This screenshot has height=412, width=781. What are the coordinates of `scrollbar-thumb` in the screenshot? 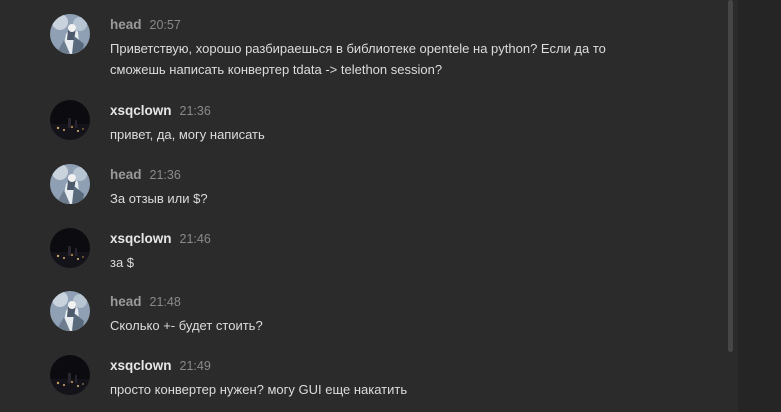 It's located at (730, 176).